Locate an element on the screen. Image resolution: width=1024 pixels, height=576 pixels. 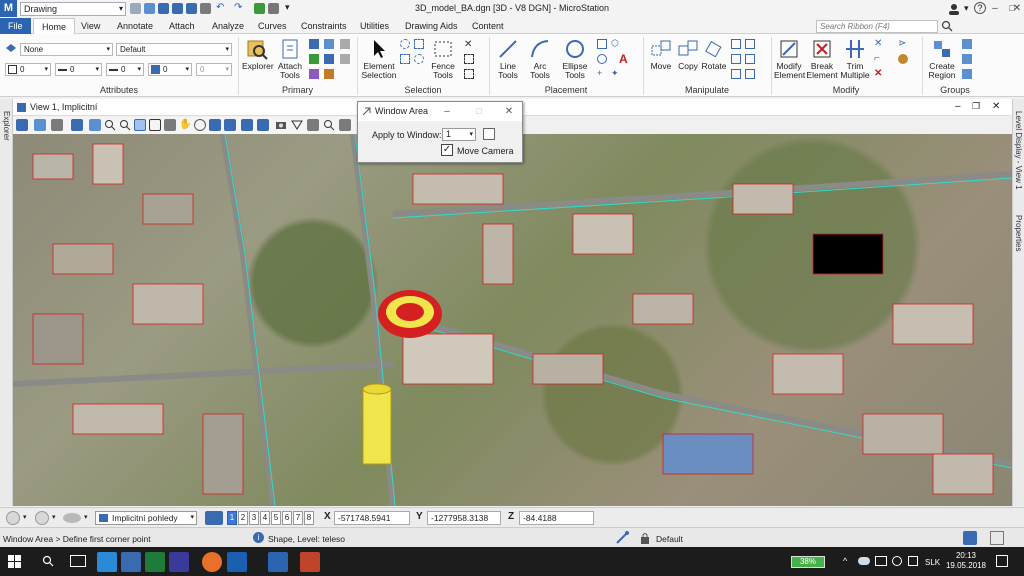
model-icon is located at coordinates (970, 538).